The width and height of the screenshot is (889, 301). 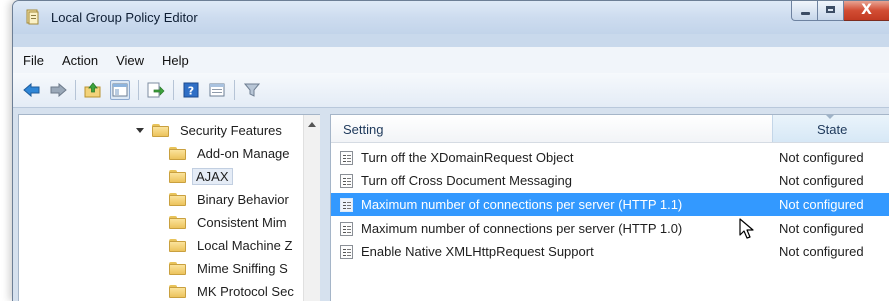 What do you see at coordinates (231, 130) in the screenshot?
I see `tree-item-label: Security Features` at bounding box center [231, 130].